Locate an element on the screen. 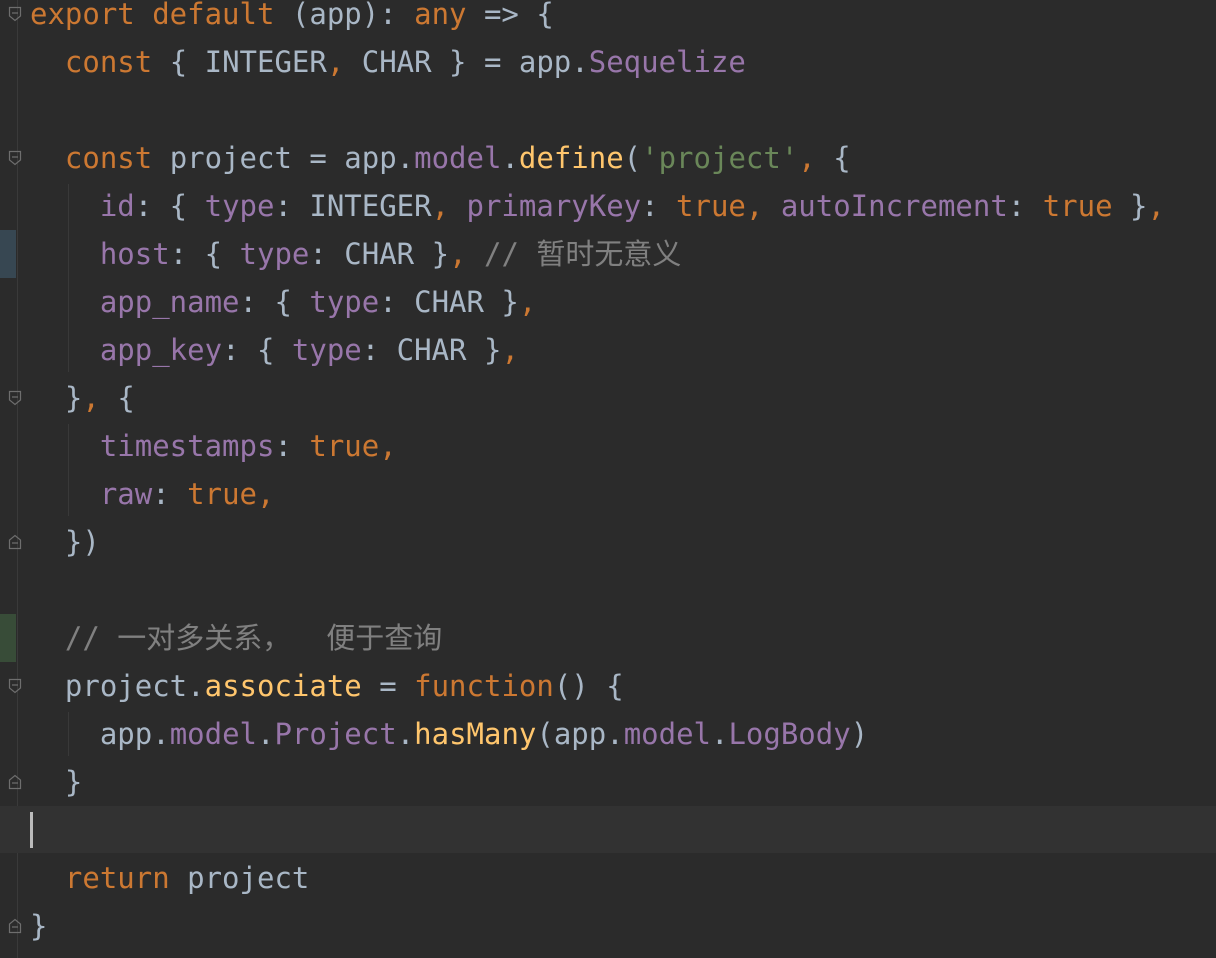  code-token: app_name is located at coordinates (169, 302).